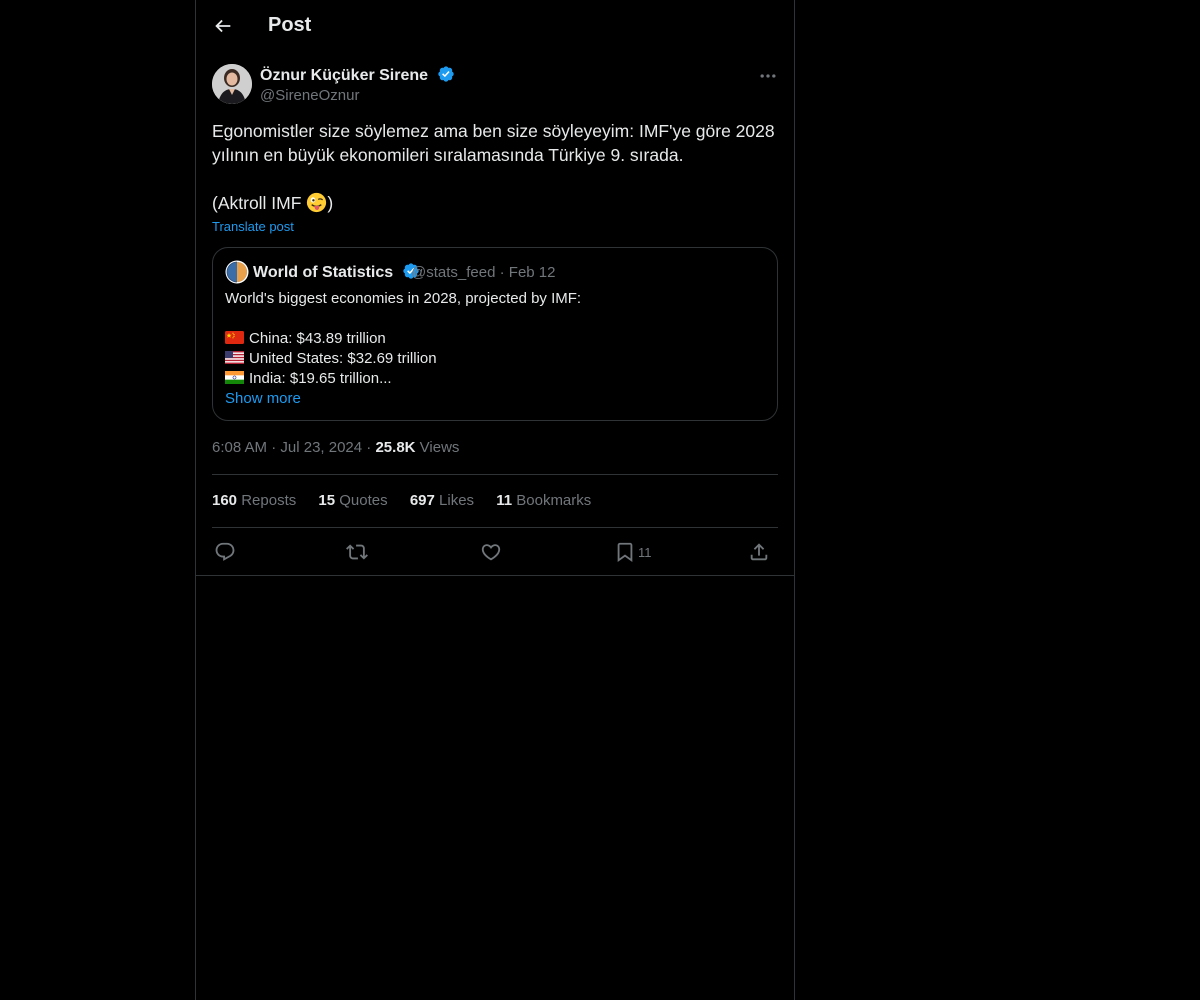 Image resolution: width=1200 pixels, height=1000 pixels. What do you see at coordinates (225, 500) in the screenshot?
I see `reposts-count: 160` at bounding box center [225, 500].